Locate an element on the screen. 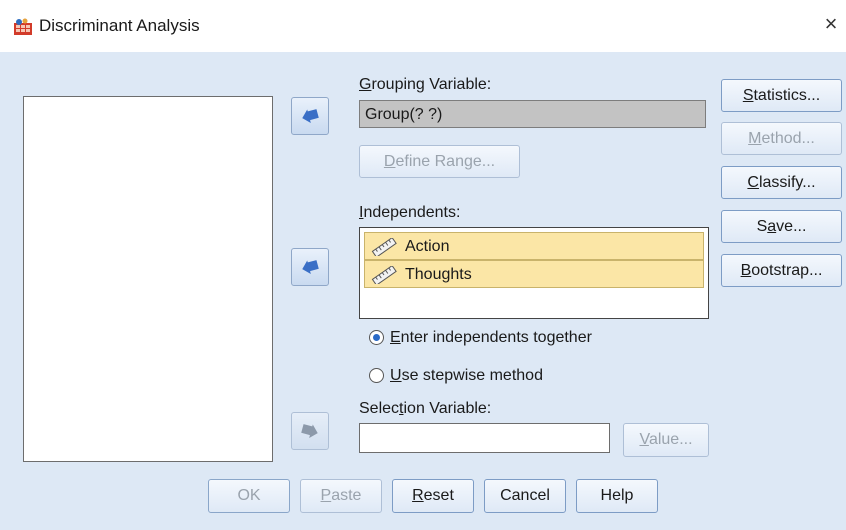 The width and height of the screenshot is (846, 530). grouping-variable-field: Group(? ?) is located at coordinates (532, 114).